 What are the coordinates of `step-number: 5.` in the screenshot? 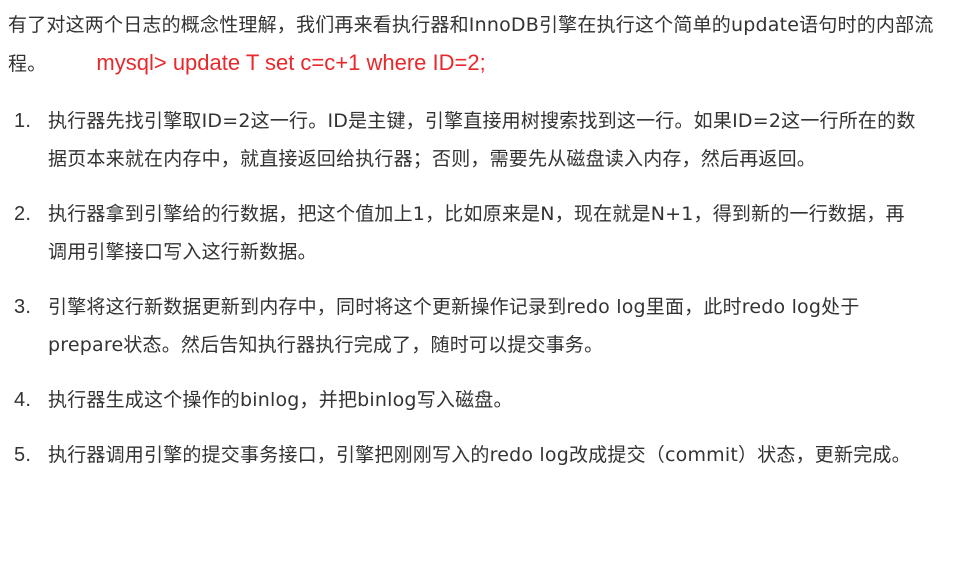 It's located at (23, 455).